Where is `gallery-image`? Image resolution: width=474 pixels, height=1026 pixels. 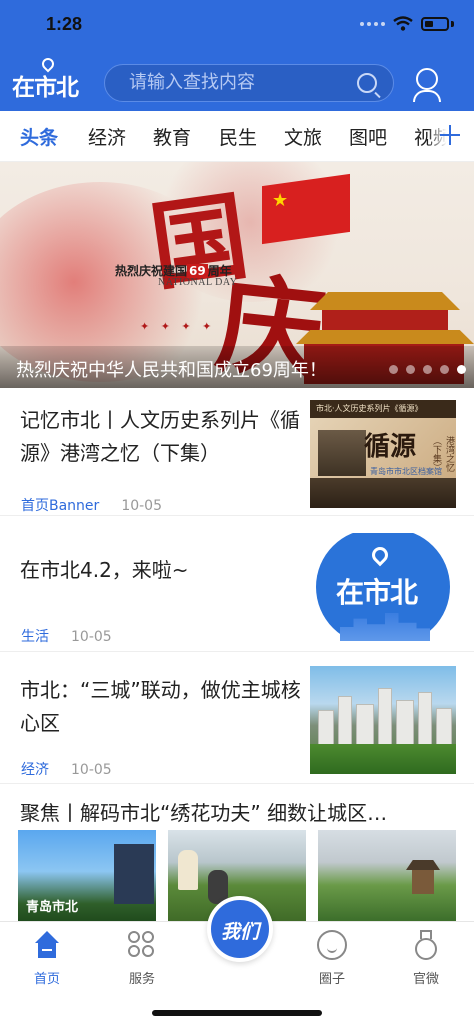 gallery-image is located at coordinates (387, 876).